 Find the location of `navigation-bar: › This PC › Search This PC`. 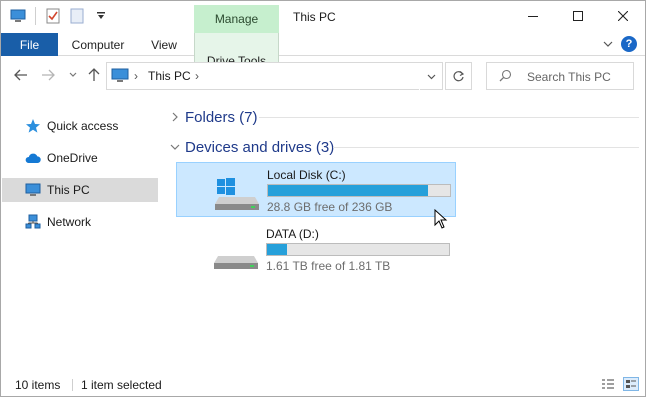

navigation-bar: › This PC › Search This PC is located at coordinates (323, 76).